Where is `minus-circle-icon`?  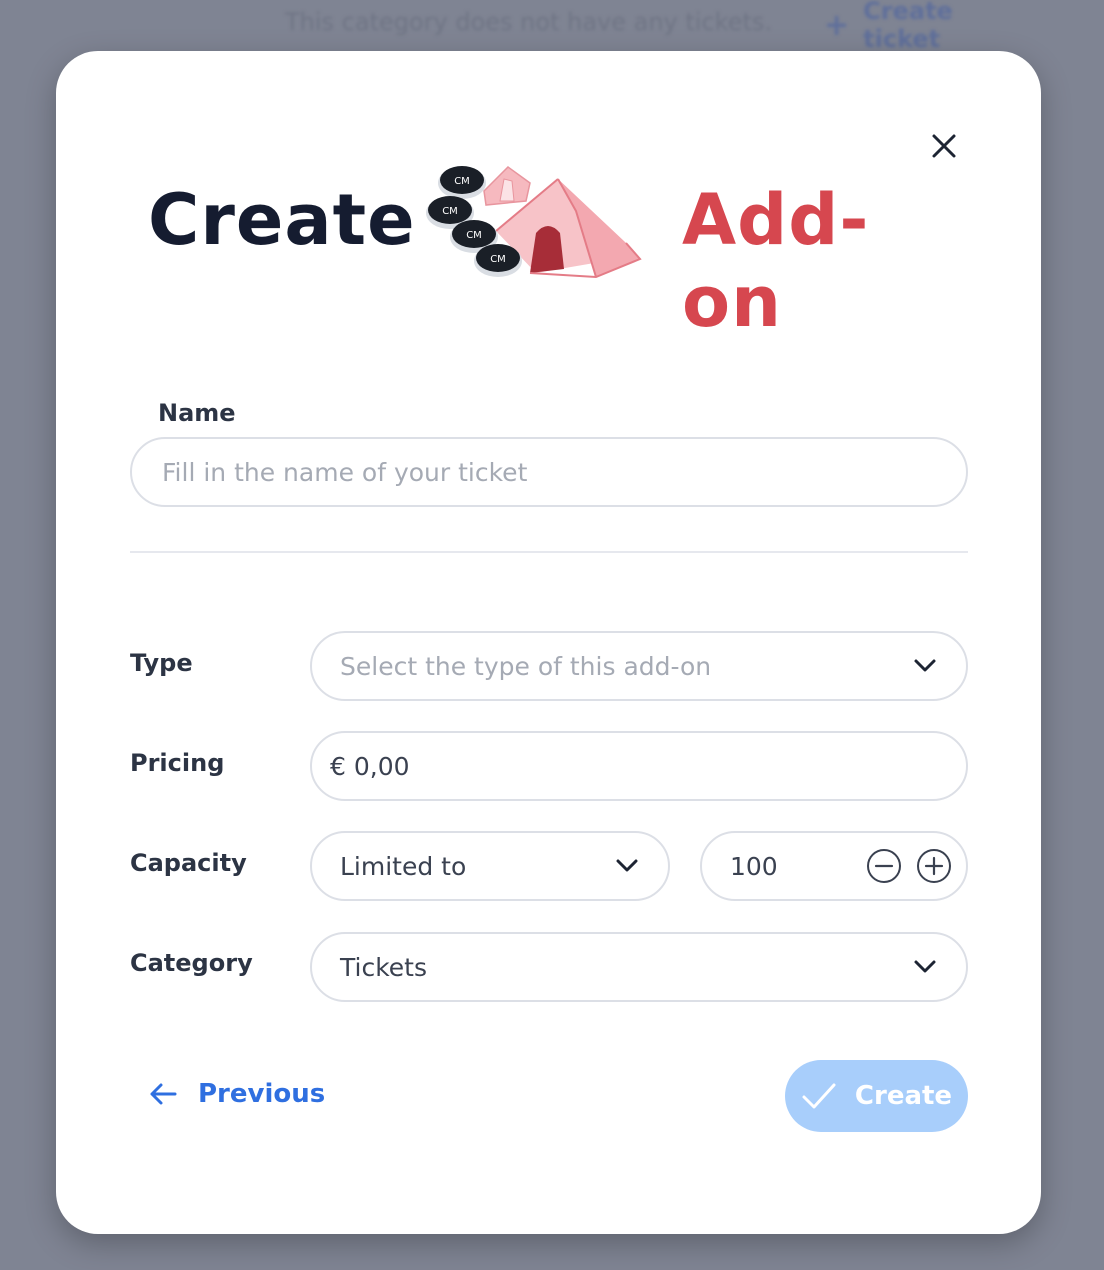
minus-circle-icon is located at coordinates (884, 866).